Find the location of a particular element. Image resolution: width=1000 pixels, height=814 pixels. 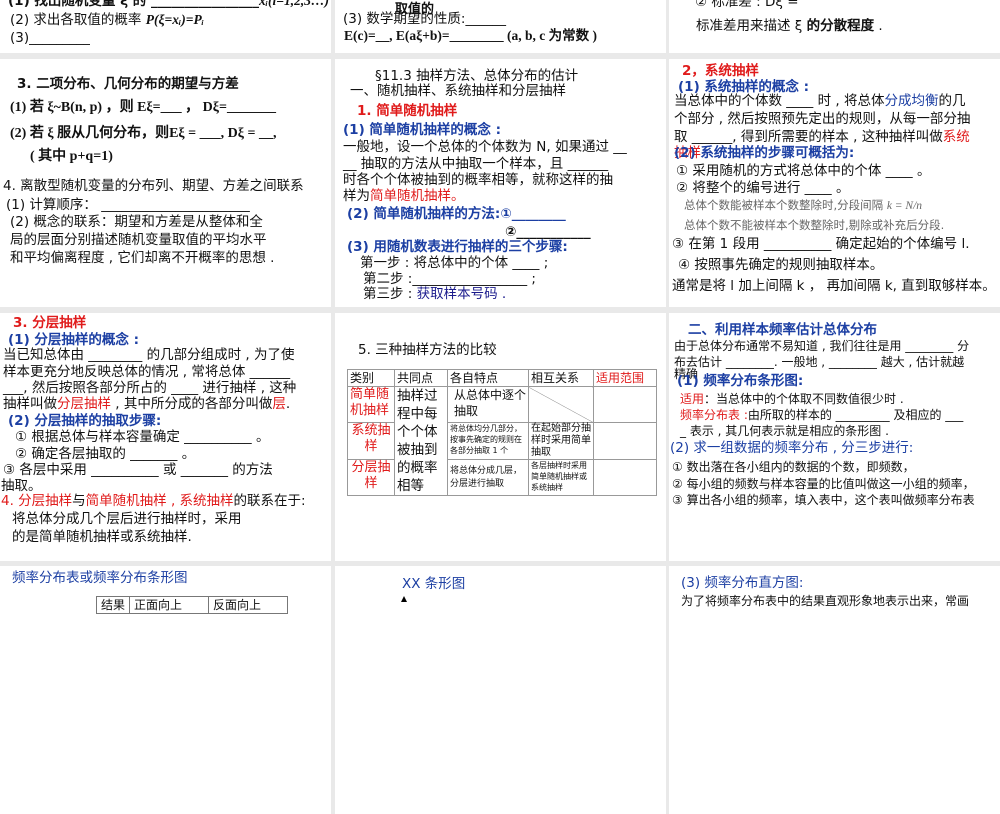

text-seg: 分层抽样 is located at coordinates (84, 404).